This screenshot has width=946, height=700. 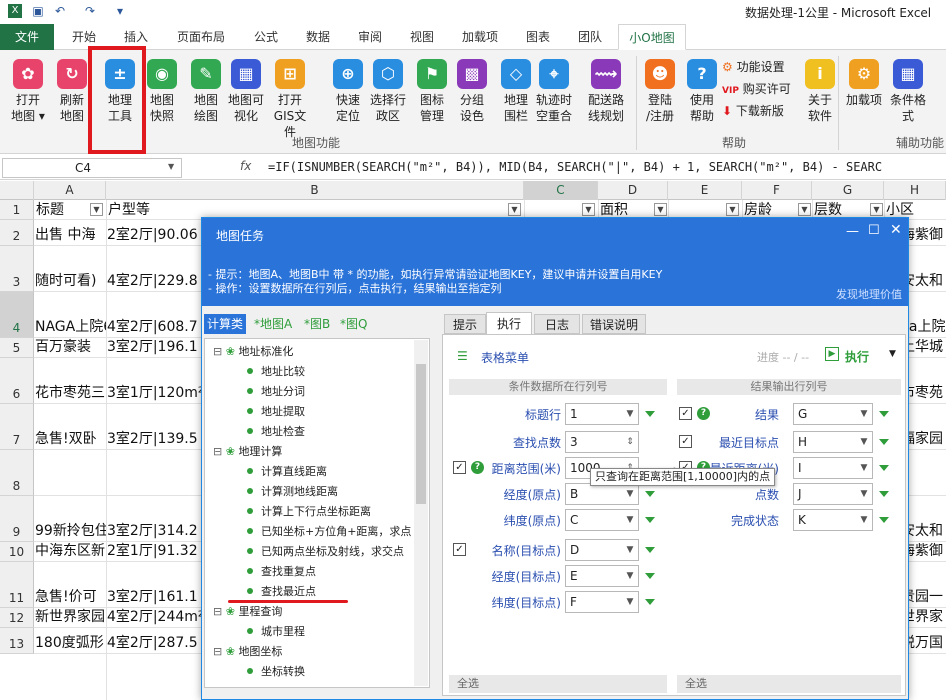 What do you see at coordinates (896, 230) in the screenshot?
I see `close-icon: ✕` at bounding box center [896, 230].